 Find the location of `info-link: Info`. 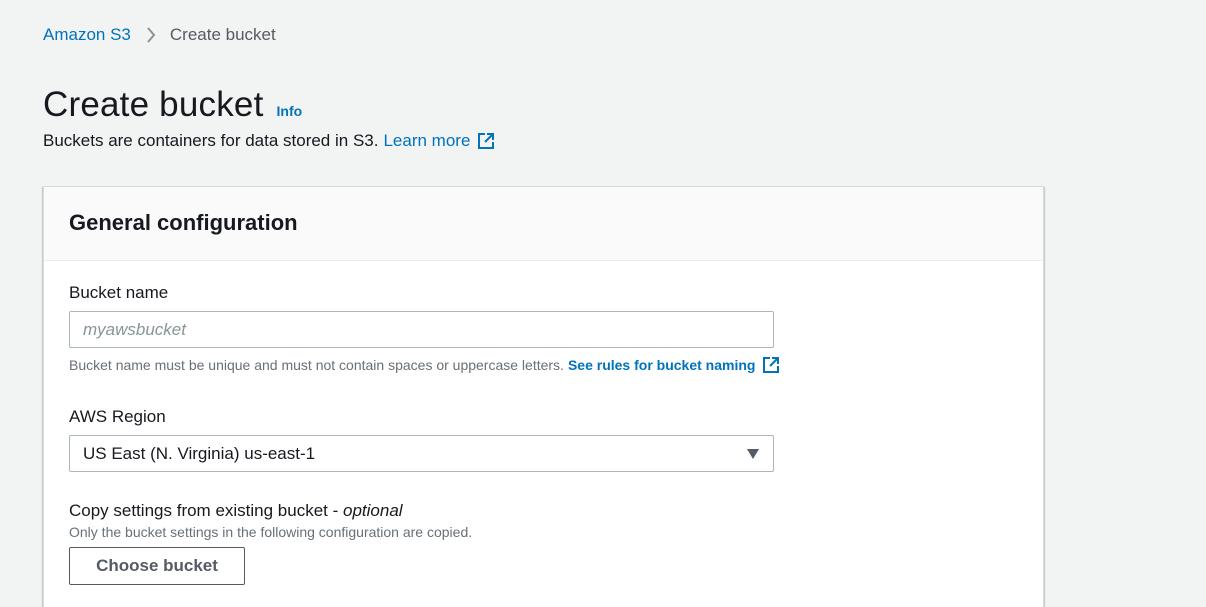

info-link: Info is located at coordinates (290, 111).